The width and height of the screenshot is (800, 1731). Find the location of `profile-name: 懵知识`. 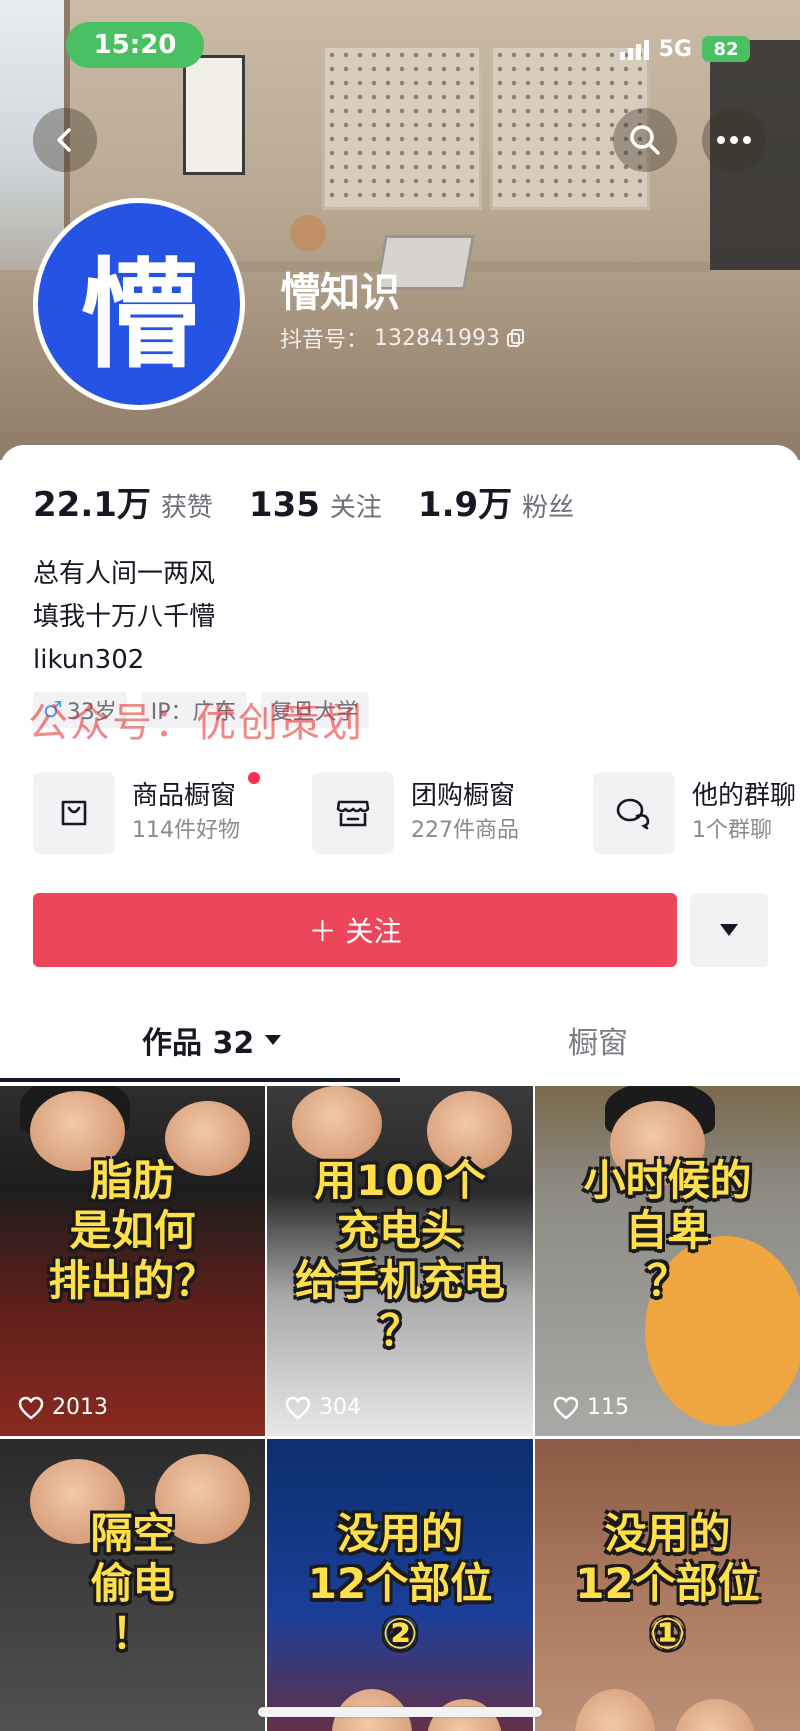

profile-name: 懵知识 is located at coordinates (340, 293).